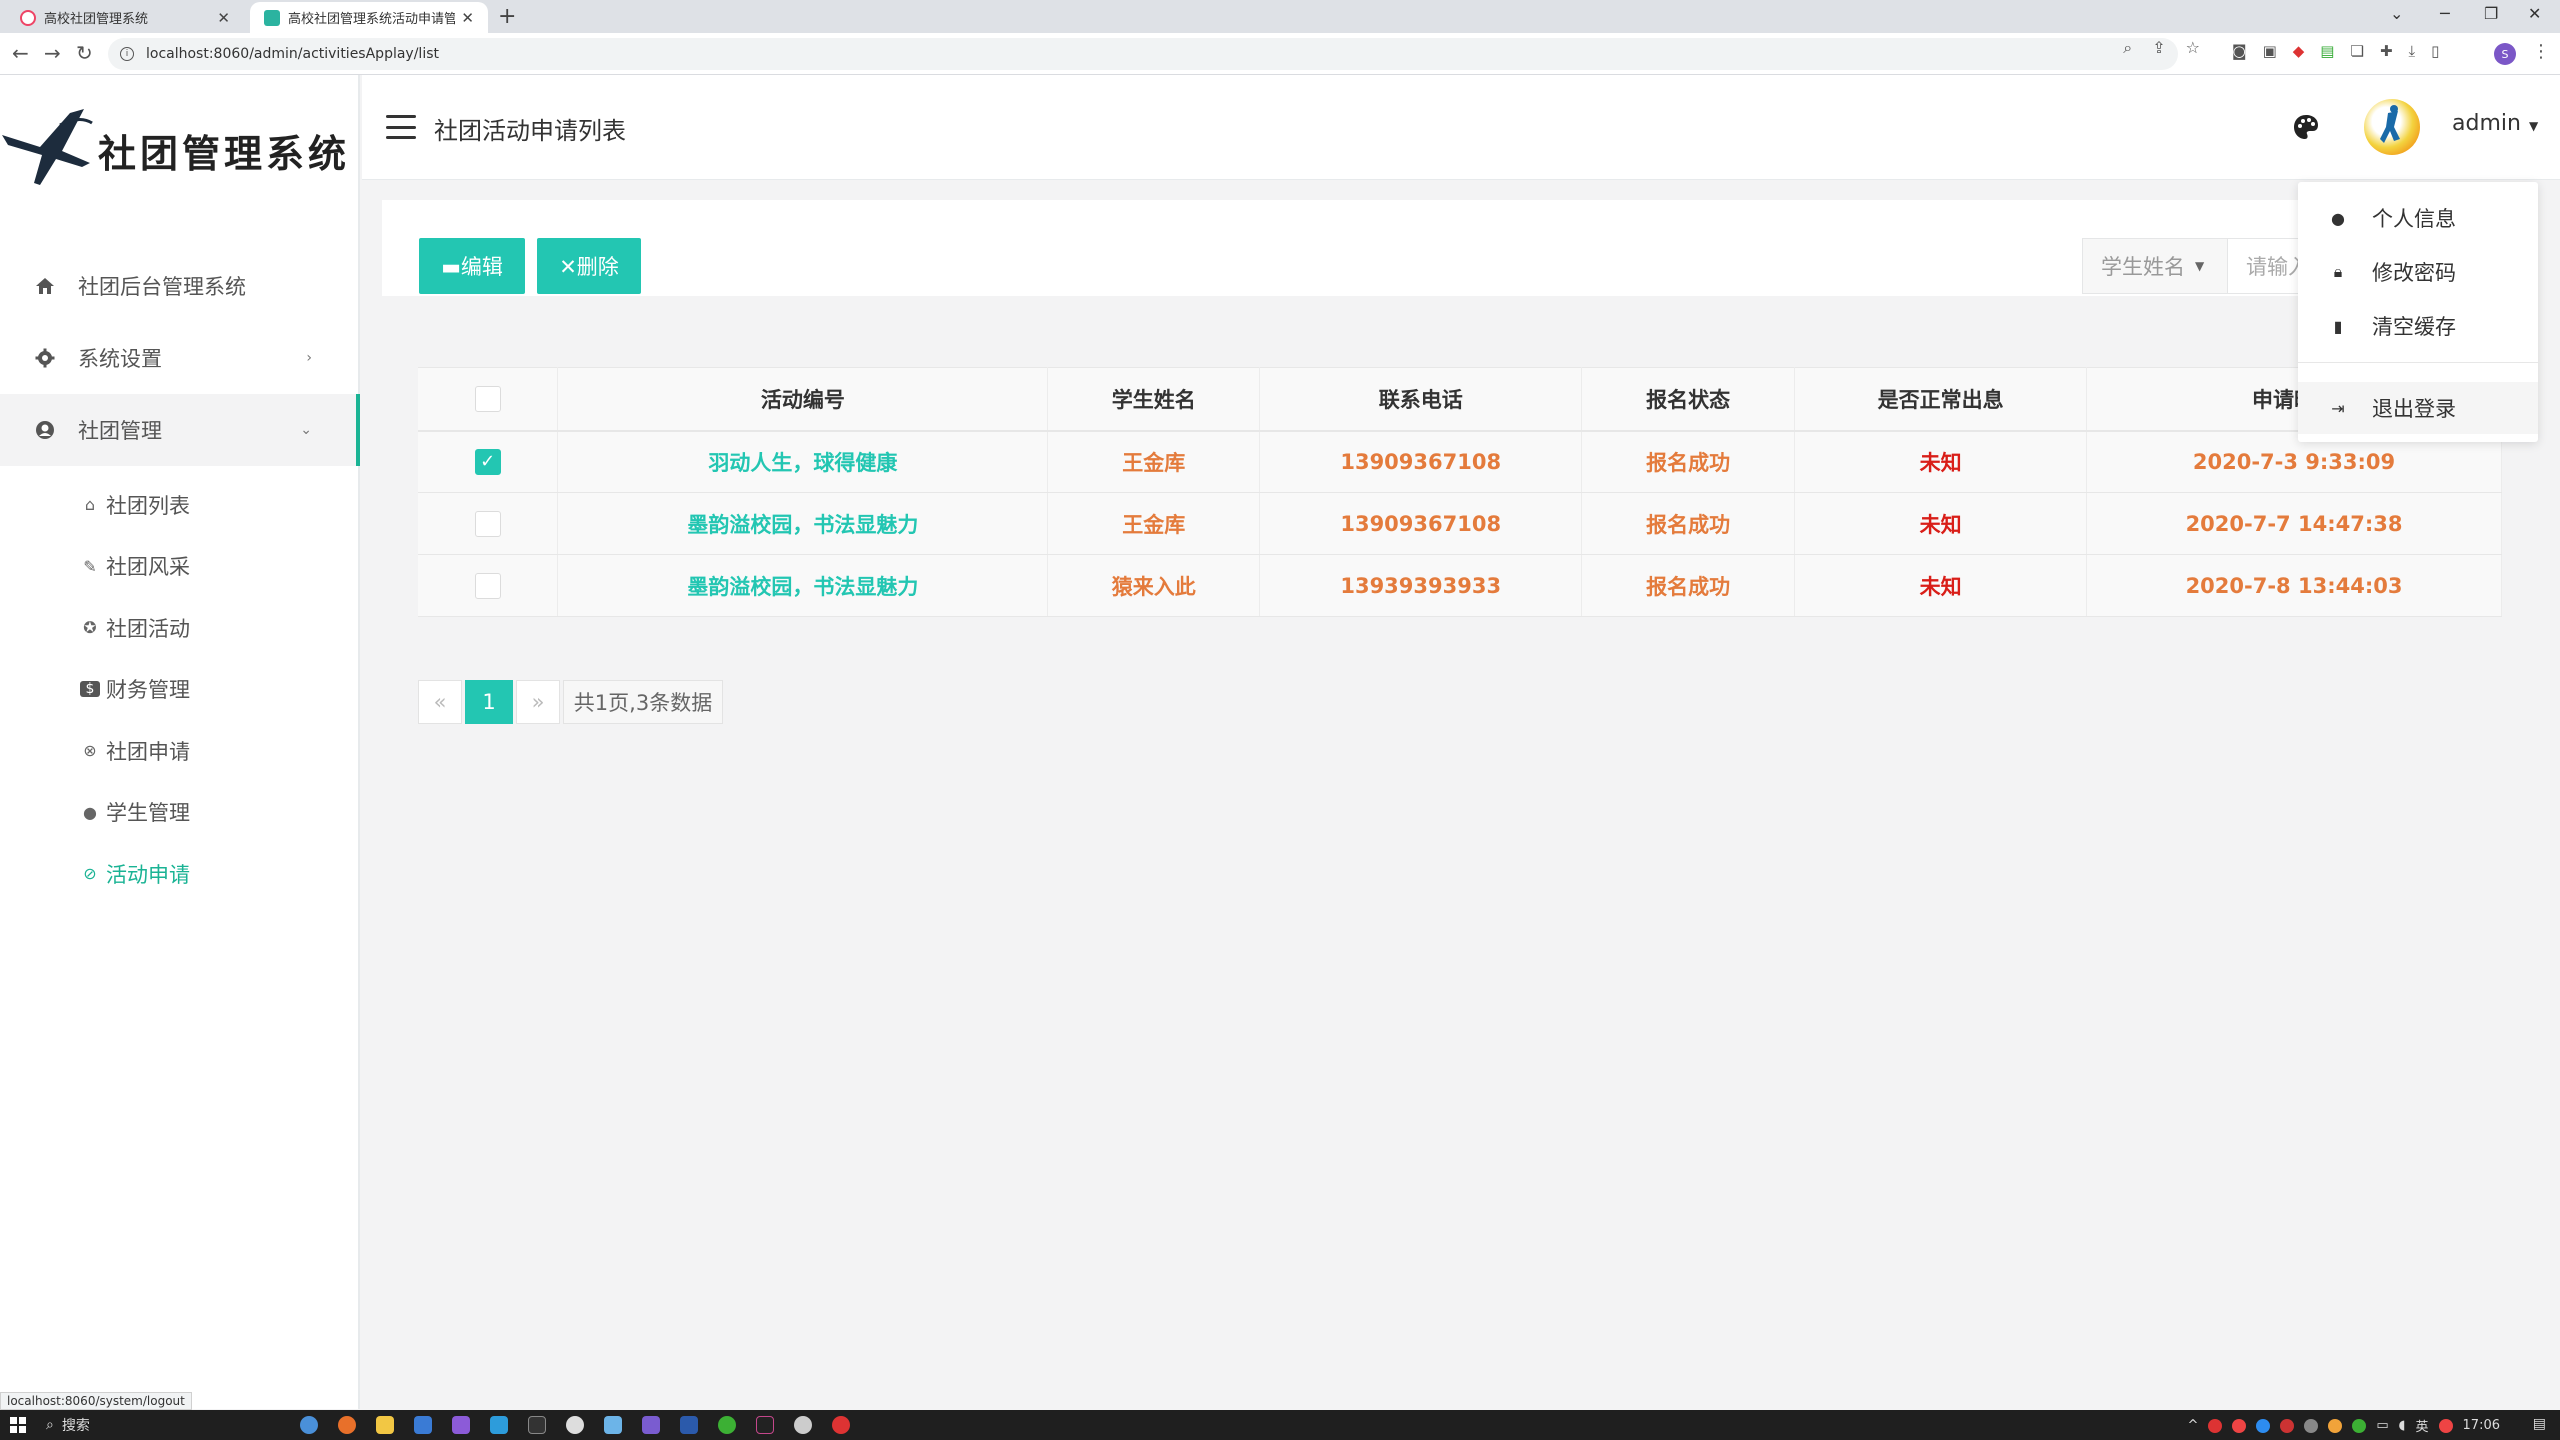  What do you see at coordinates (2539, 1424) in the screenshot?
I see `notification-icon: ▤` at bounding box center [2539, 1424].